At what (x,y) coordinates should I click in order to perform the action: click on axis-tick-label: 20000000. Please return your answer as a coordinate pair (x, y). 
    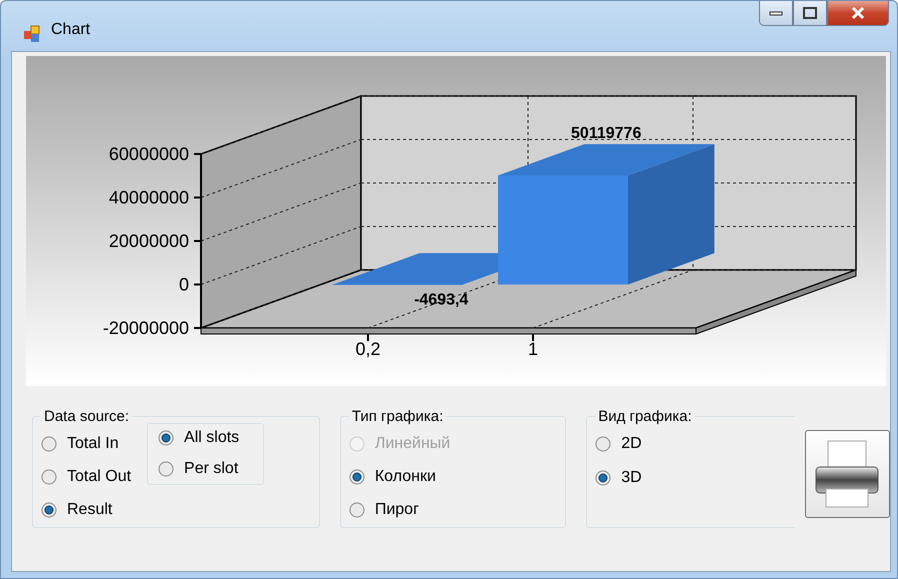
    Looking at the image, I should click on (148, 241).